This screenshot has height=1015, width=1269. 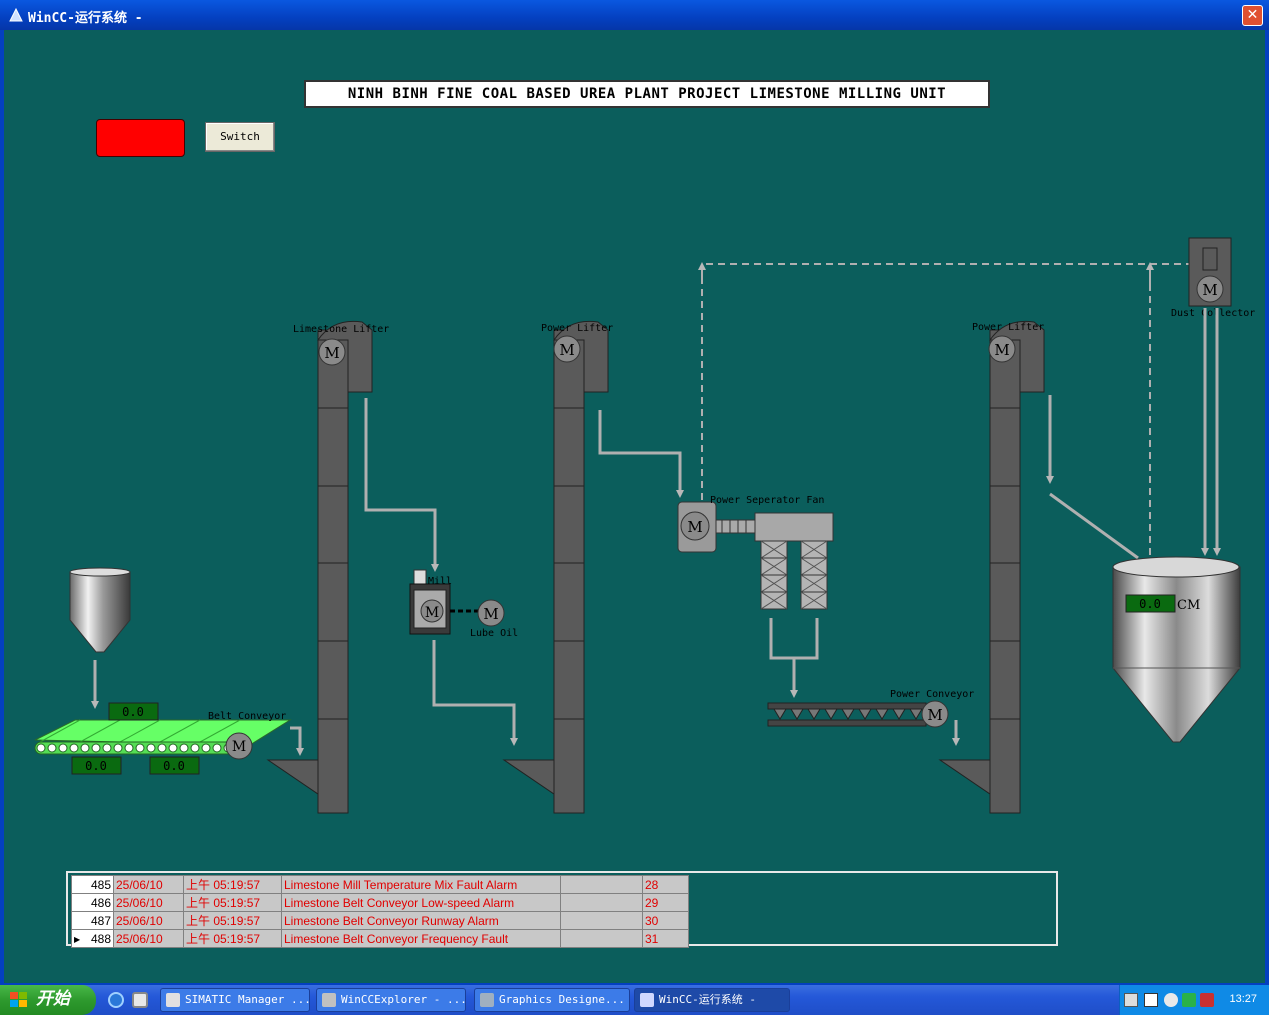 I want to click on alarm-code-text: 31, so click(x=652, y=938).